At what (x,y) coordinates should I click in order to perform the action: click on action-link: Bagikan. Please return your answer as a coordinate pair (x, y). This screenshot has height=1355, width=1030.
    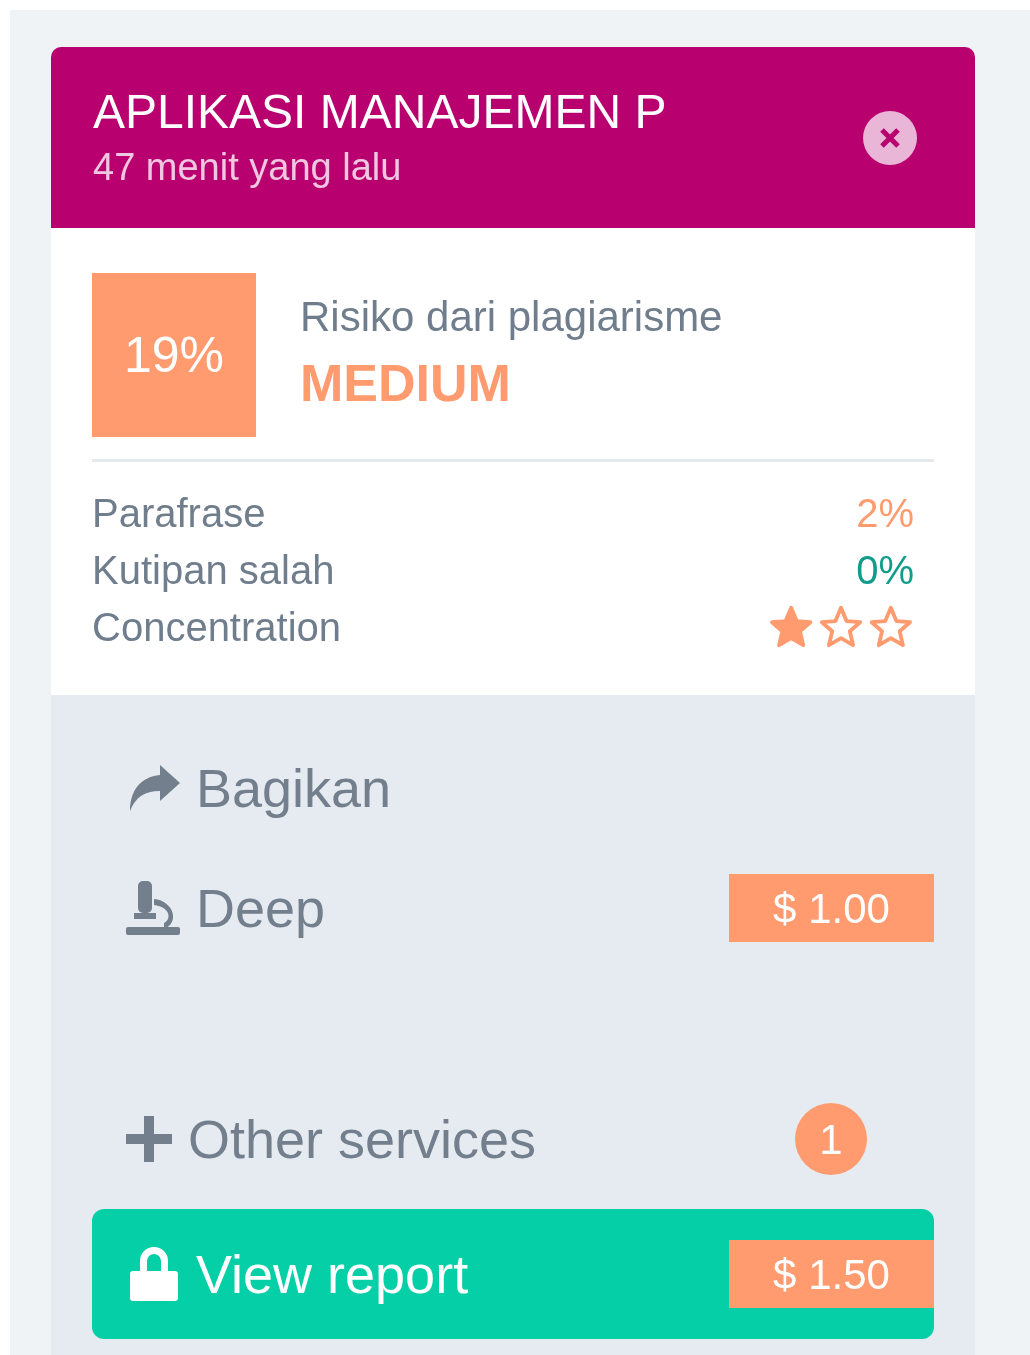
    Looking at the image, I should click on (242, 788).